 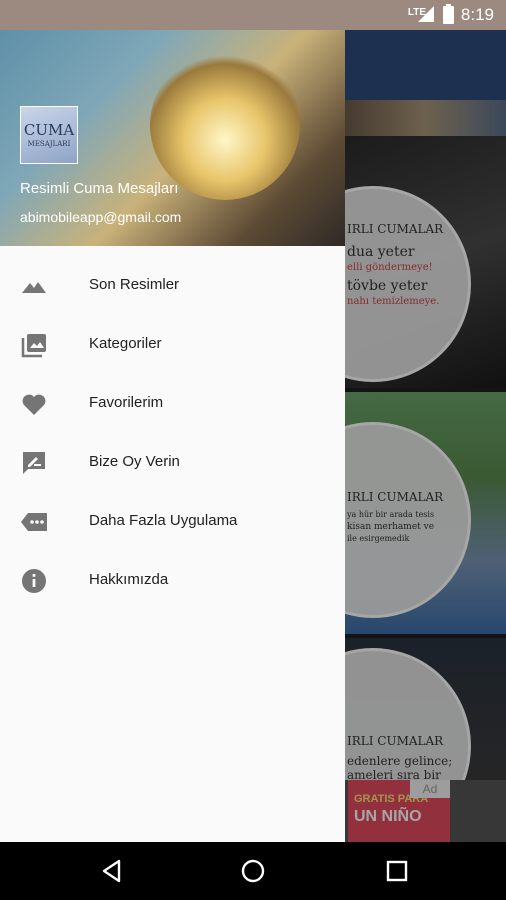 I want to click on menu-item-son-resimler: Son Resimler, so click(x=172, y=285).